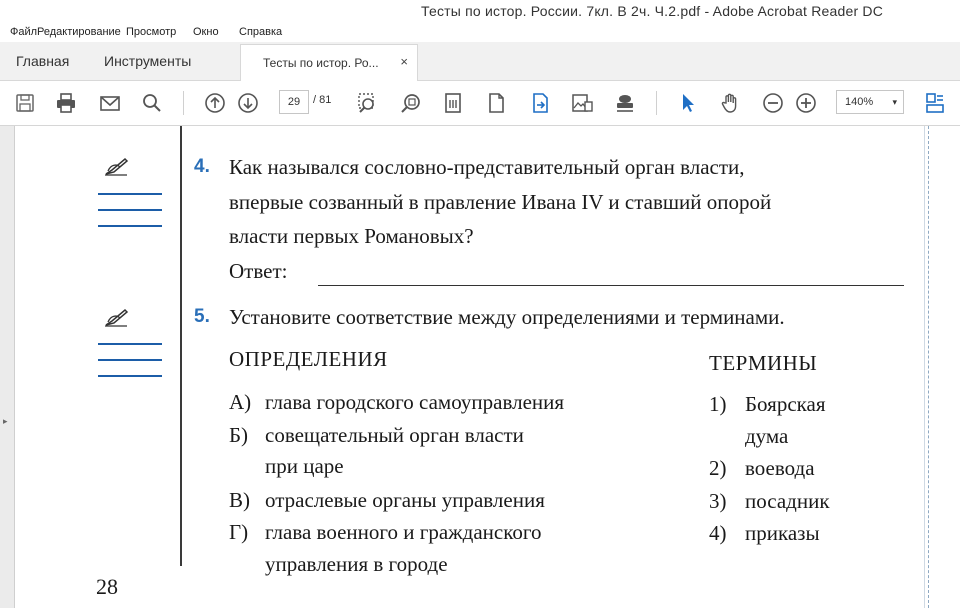  I want to click on menu-edit: Редактирование, so click(79, 32).